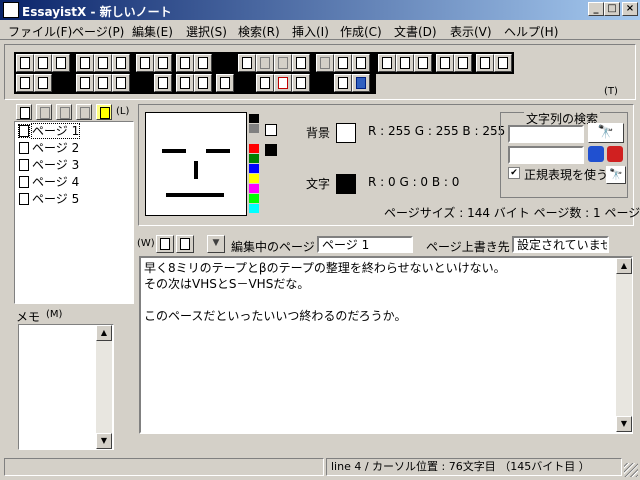  I want to click on menu-search: 検索(R), so click(259, 31).